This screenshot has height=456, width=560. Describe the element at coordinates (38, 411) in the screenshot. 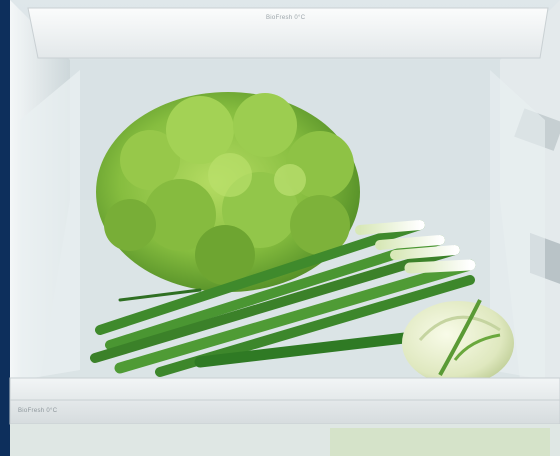

I see `drawer-front-label: BioFresh 0°C` at that location.